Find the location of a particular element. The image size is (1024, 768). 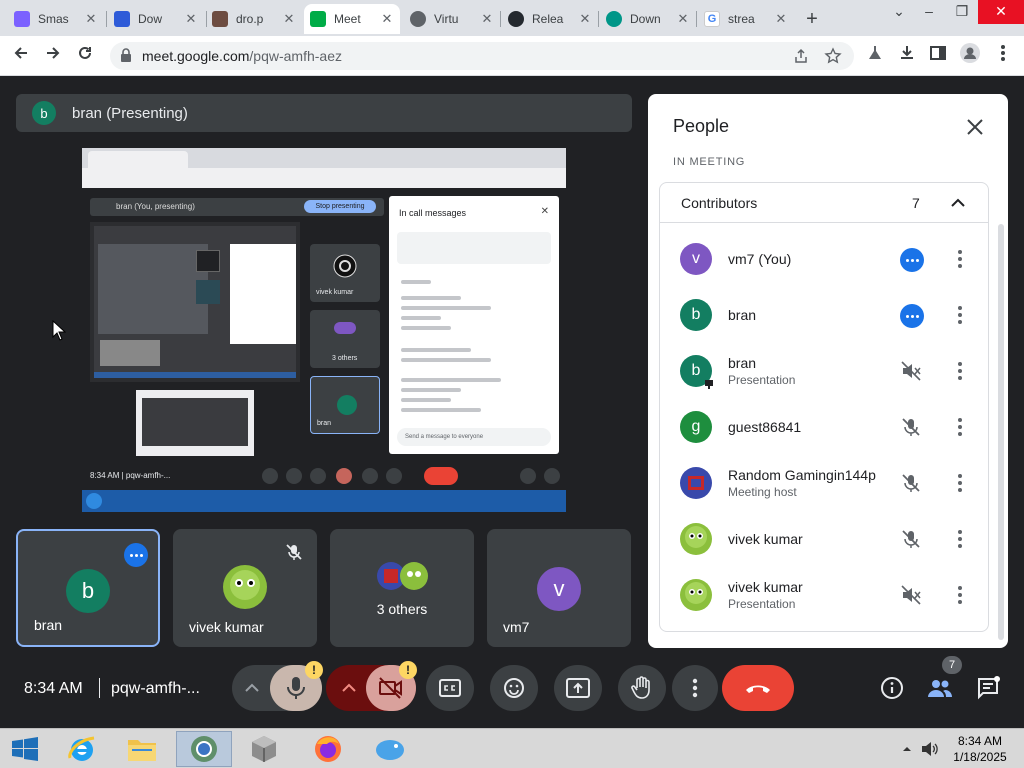

participant-row: b bran Presentation is located at coordinates (824, 371).